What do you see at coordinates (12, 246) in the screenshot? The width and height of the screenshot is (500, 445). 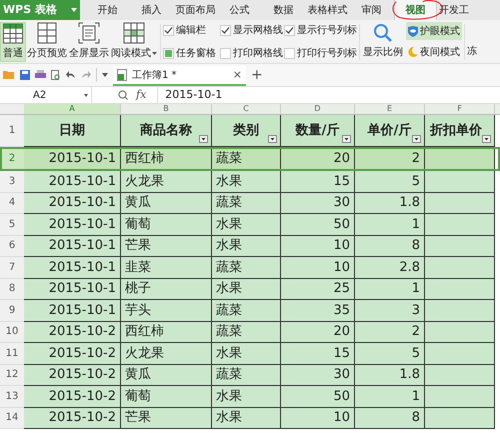 I see `row-number: 6` at bounding box center [12, 246].